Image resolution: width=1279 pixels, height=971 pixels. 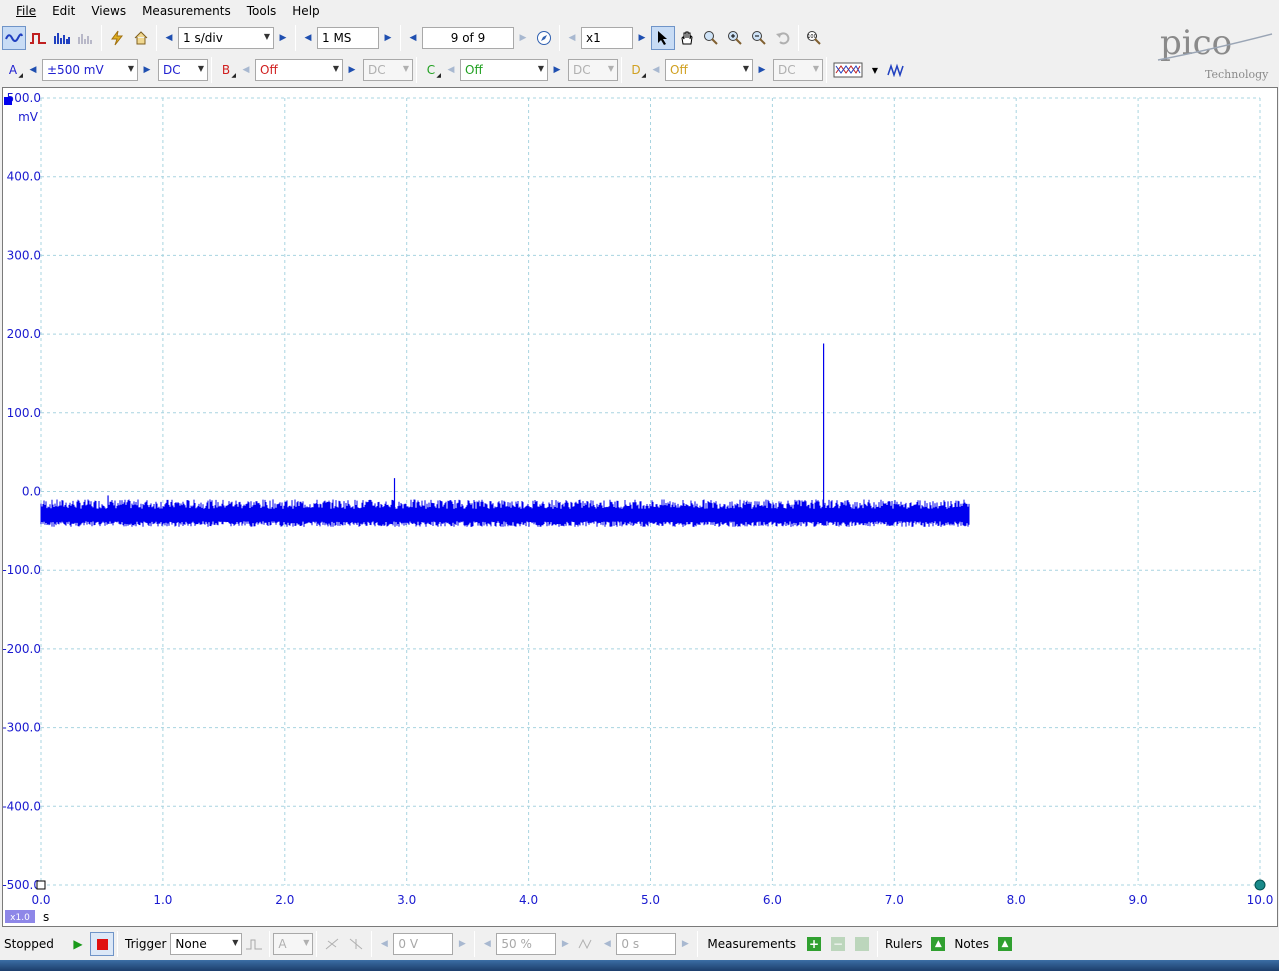 I want to click on y-tick-label: -300.0, so click(x=22, y=728).